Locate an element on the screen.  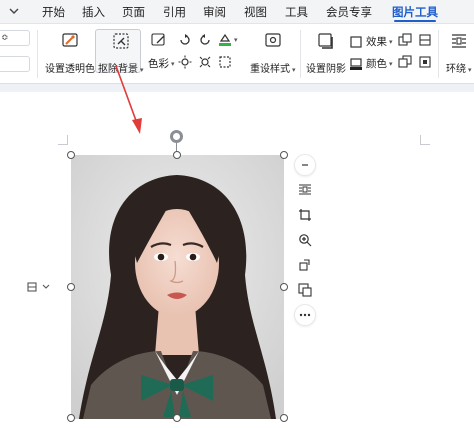
remove-background-icon is located at coordinates (121, 41).